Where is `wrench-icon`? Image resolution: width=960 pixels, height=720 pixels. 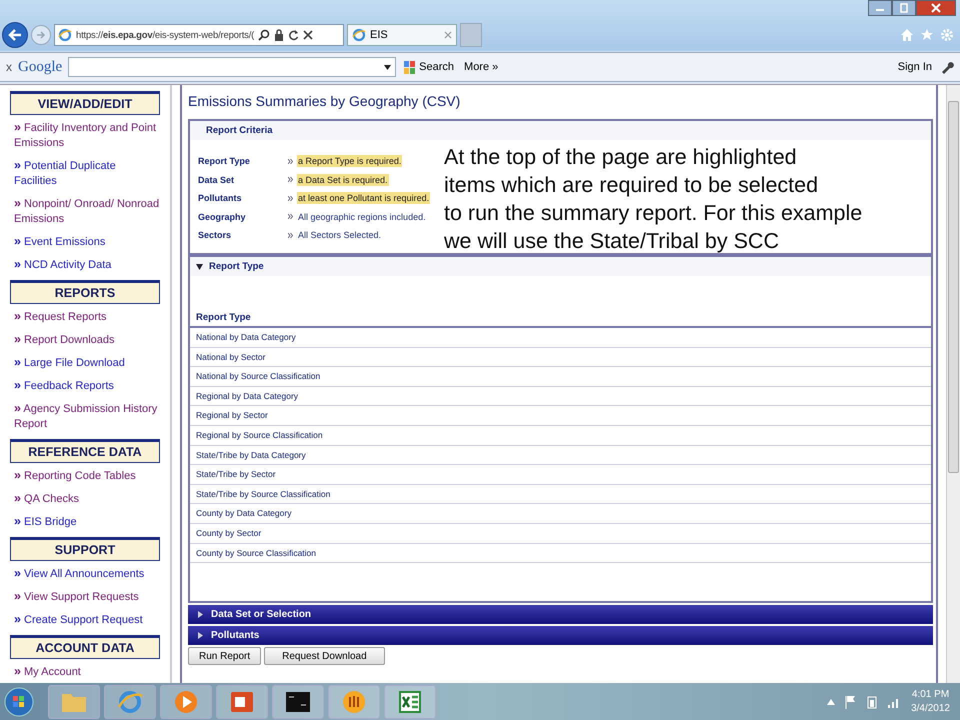 wrench-icon is located at coordinates (947, 67).